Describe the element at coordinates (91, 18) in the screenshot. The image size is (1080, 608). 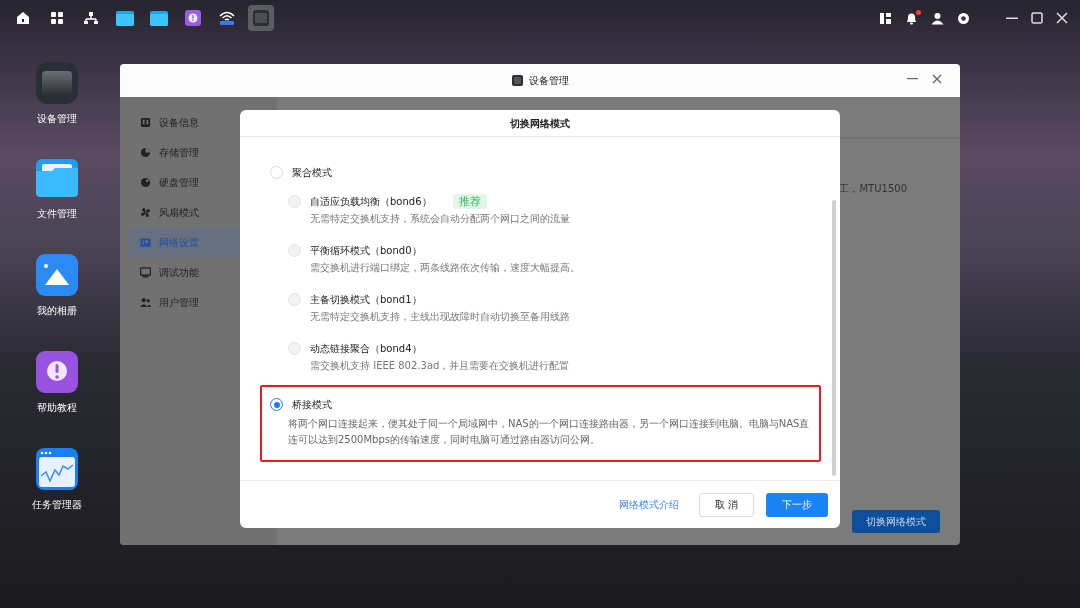
I see `network-icon` at that location.